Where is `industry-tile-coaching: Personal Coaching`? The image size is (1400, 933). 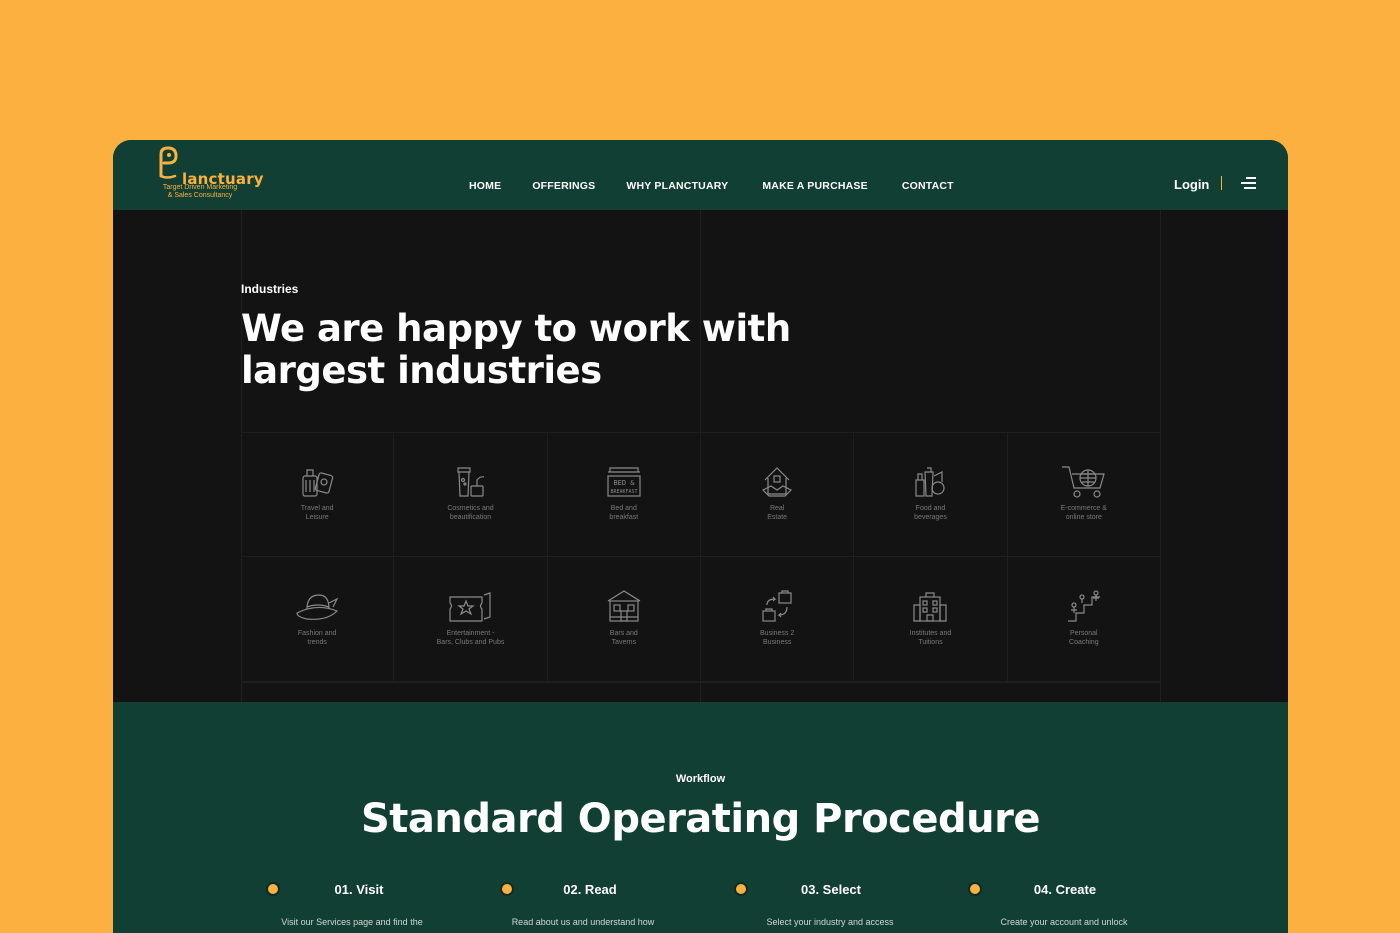 industry-tile-coaching: Personal Coaching is located at coordinates (1084, 619).